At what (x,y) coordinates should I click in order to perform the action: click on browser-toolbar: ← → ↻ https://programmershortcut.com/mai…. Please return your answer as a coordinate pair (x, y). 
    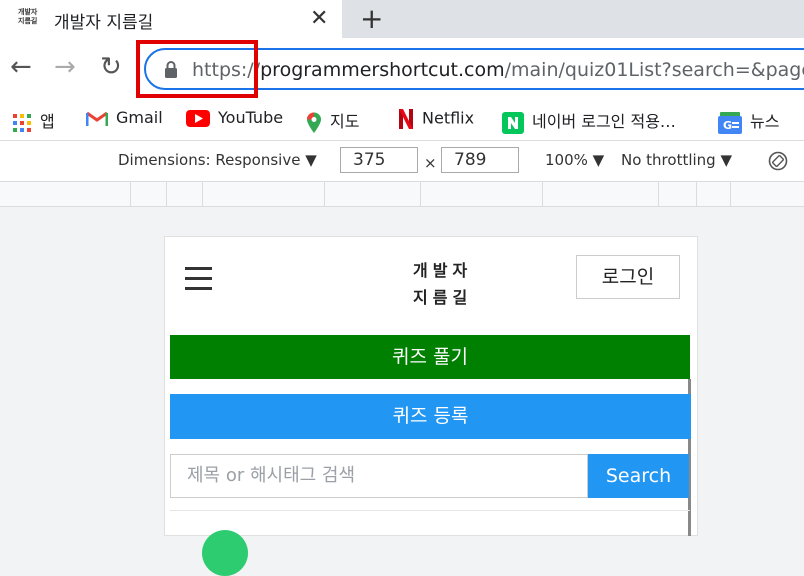
    Looking at the image, I should click on (402, 69).